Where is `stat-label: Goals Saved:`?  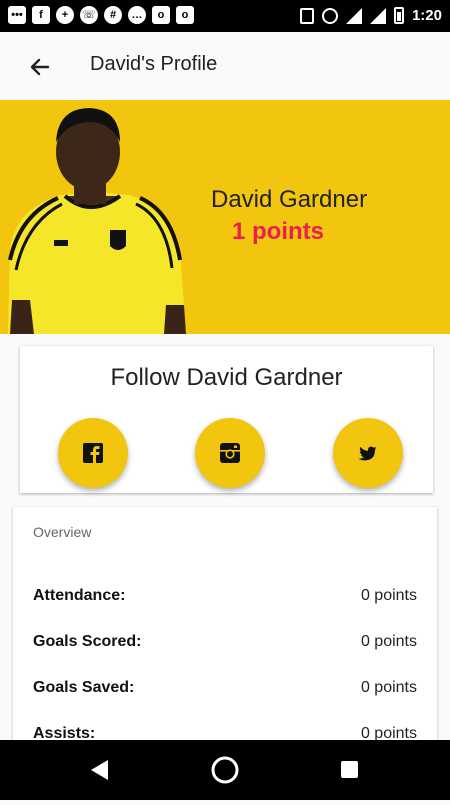
stat-label: Goals Saved: is located at coordinates (84, 687).